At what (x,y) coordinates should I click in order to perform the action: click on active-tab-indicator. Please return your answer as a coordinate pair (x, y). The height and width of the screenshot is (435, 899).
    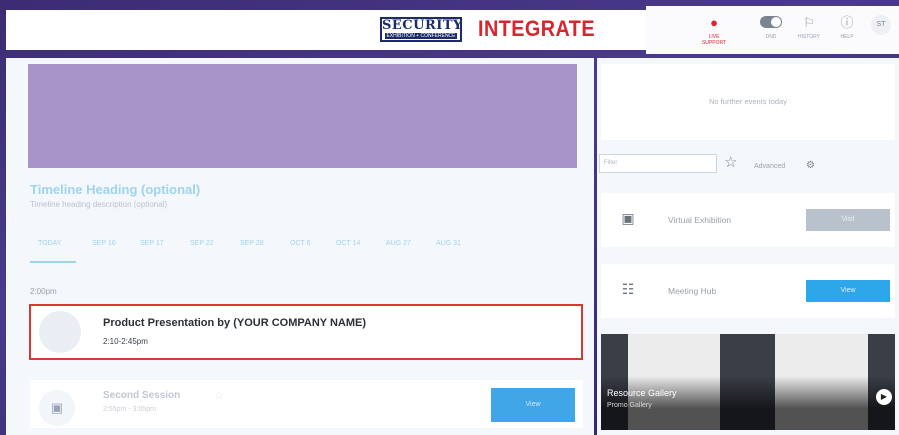
    Looking at the image, I should click on (53, 262).